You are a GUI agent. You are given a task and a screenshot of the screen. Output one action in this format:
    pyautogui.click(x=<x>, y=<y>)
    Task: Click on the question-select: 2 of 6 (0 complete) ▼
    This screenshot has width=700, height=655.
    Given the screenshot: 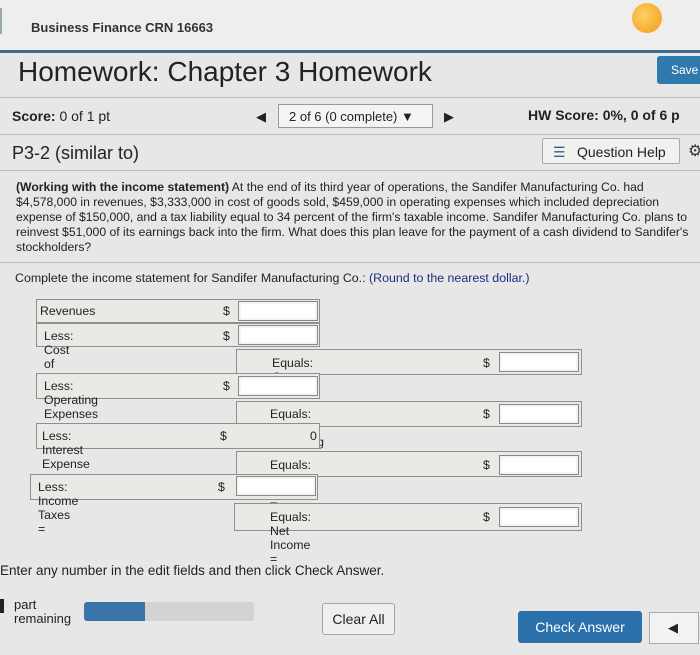 What is the action you would take?
    pyautogui.click(x=355, y=116)
    